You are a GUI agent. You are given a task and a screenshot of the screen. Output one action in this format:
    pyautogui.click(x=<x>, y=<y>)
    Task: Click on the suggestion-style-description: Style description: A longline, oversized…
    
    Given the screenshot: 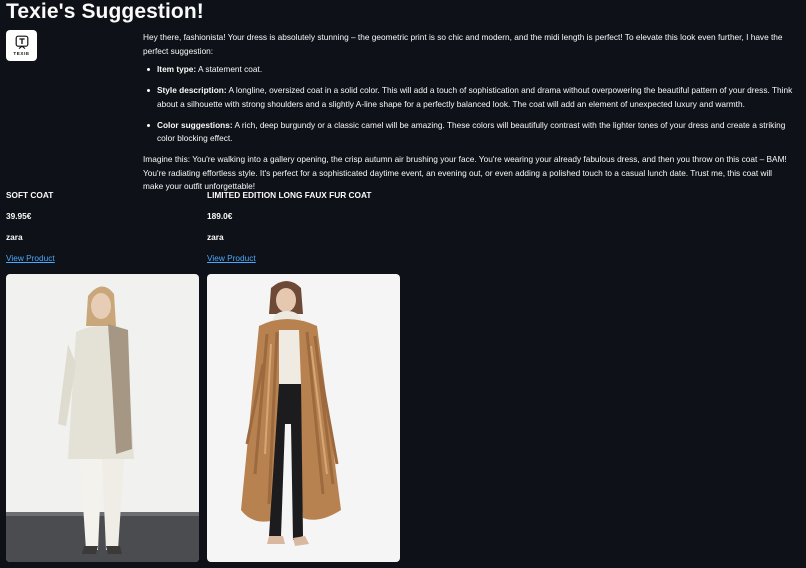 What is the action you would take?
    pyautogui.click(x=470, y=97)
    